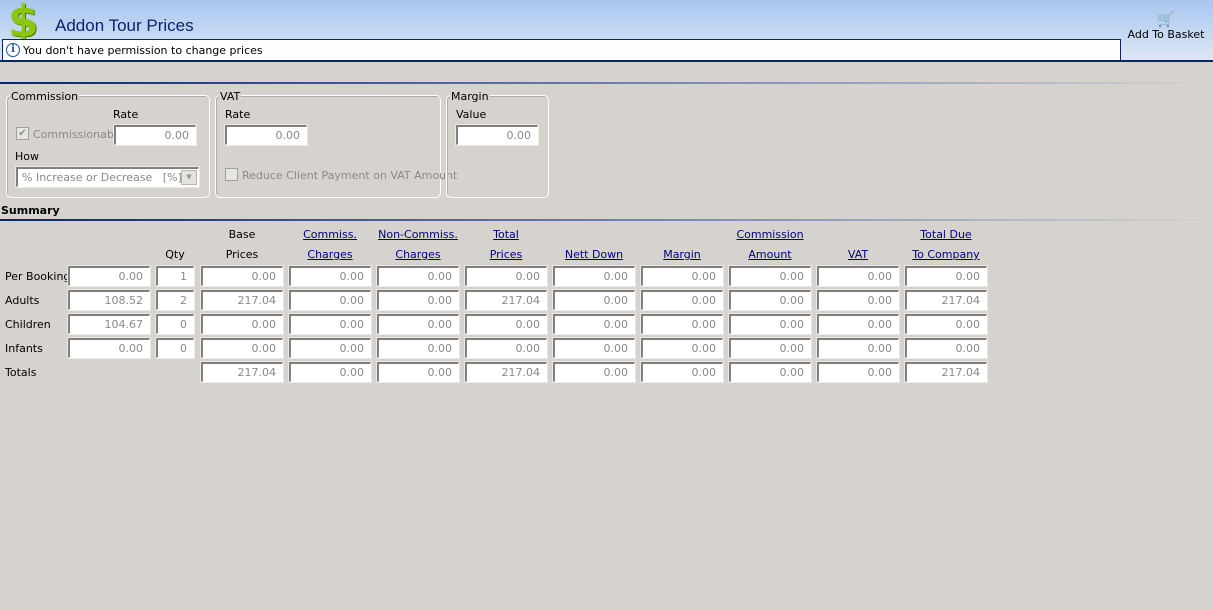 The width and height of the screenshot is (1213, 610). I want to click on reduce-client-payment-checkbox, so click(231, 174).